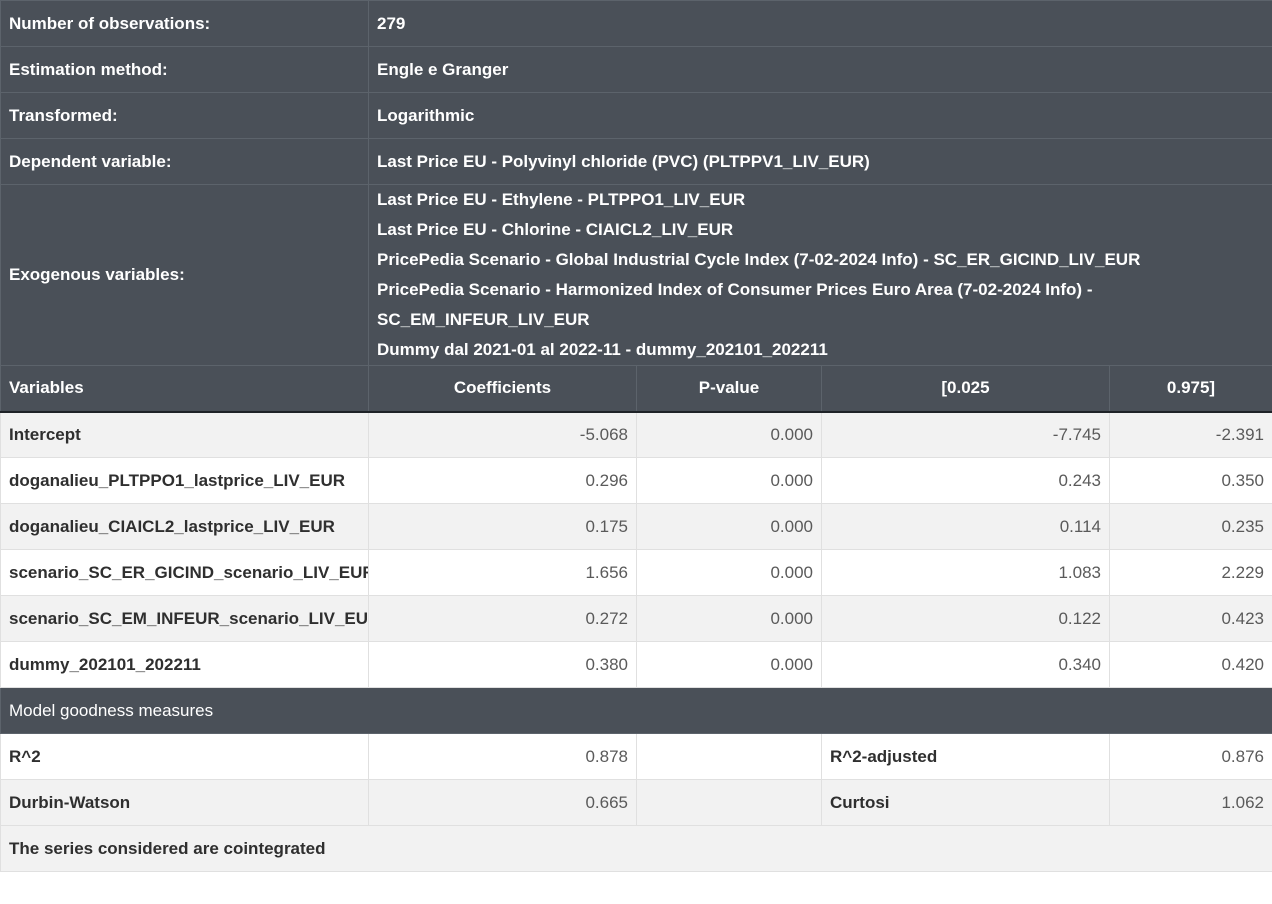 The width and height of the screenshot is (1272, 904). I want to click on observations-label: Number of observations:, so click(184, 23).